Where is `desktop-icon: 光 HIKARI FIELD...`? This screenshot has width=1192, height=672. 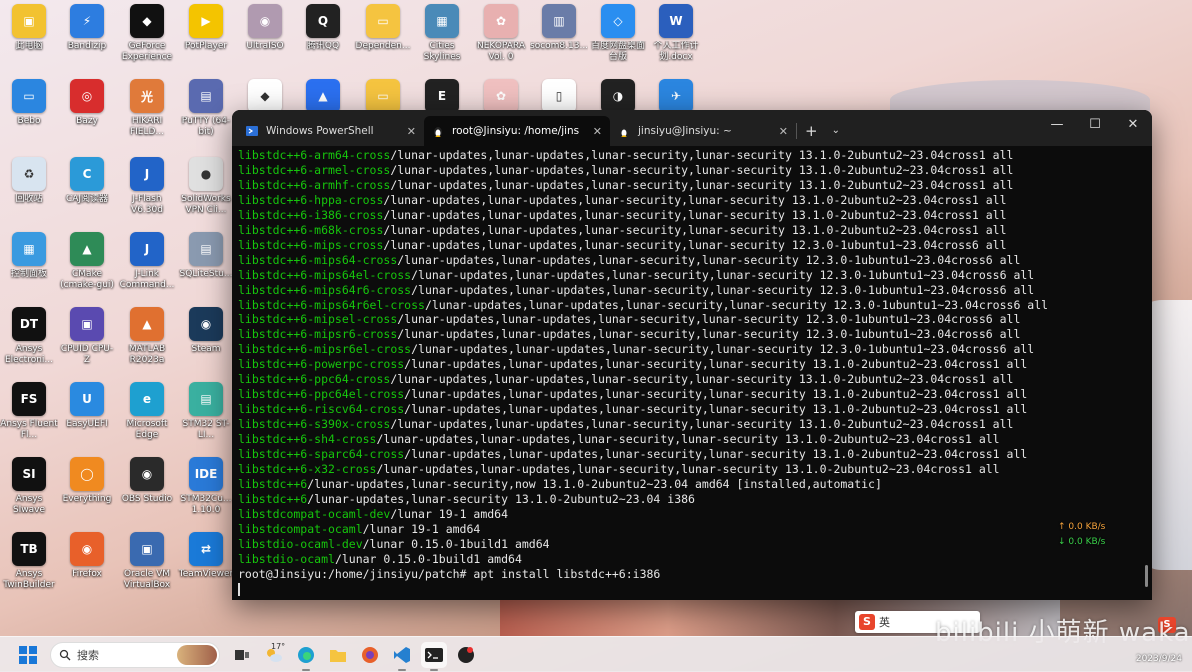
desktop-icon: 光 HIKARI FIELD... is located at coordinates (147, 108).